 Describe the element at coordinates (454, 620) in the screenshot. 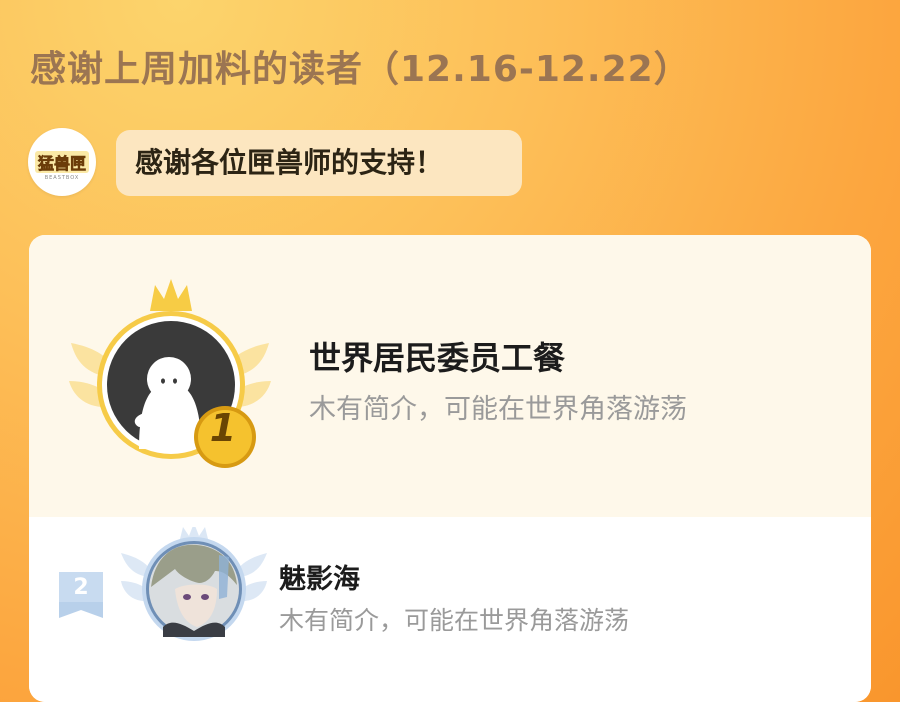

I see `reader-intro-2: 木有简介，可能在世界角落游荡` at that location.